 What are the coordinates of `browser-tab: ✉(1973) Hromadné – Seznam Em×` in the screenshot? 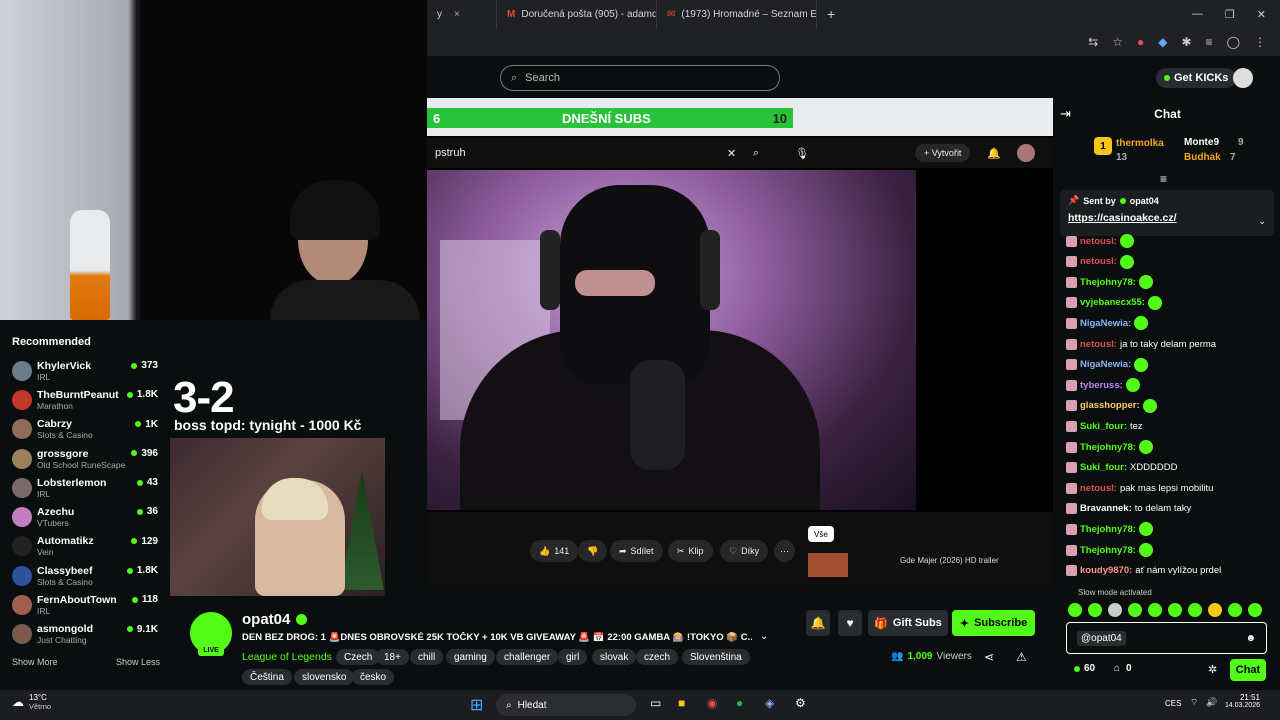 It's located at (737, 14).